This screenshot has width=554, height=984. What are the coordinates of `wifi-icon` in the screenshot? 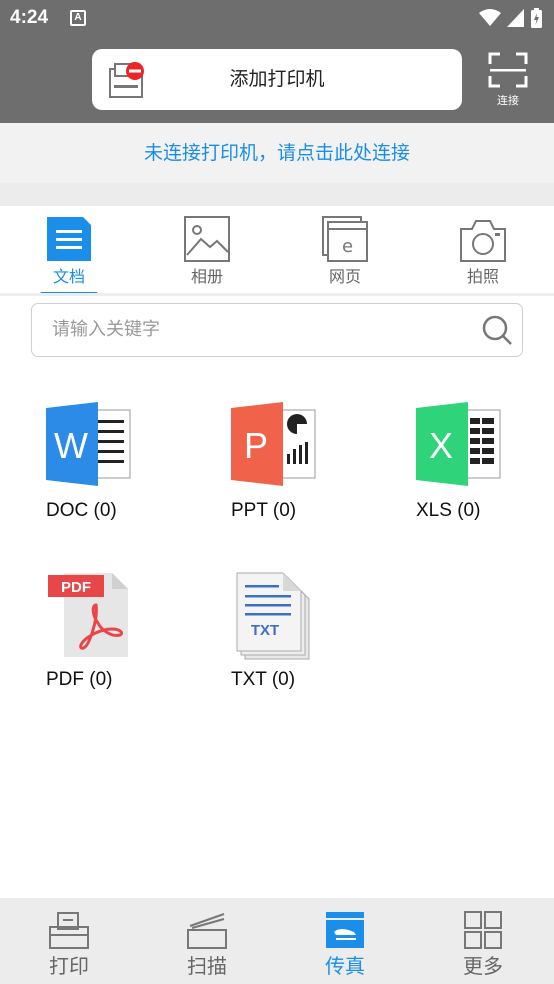 It's located at (490, 17).